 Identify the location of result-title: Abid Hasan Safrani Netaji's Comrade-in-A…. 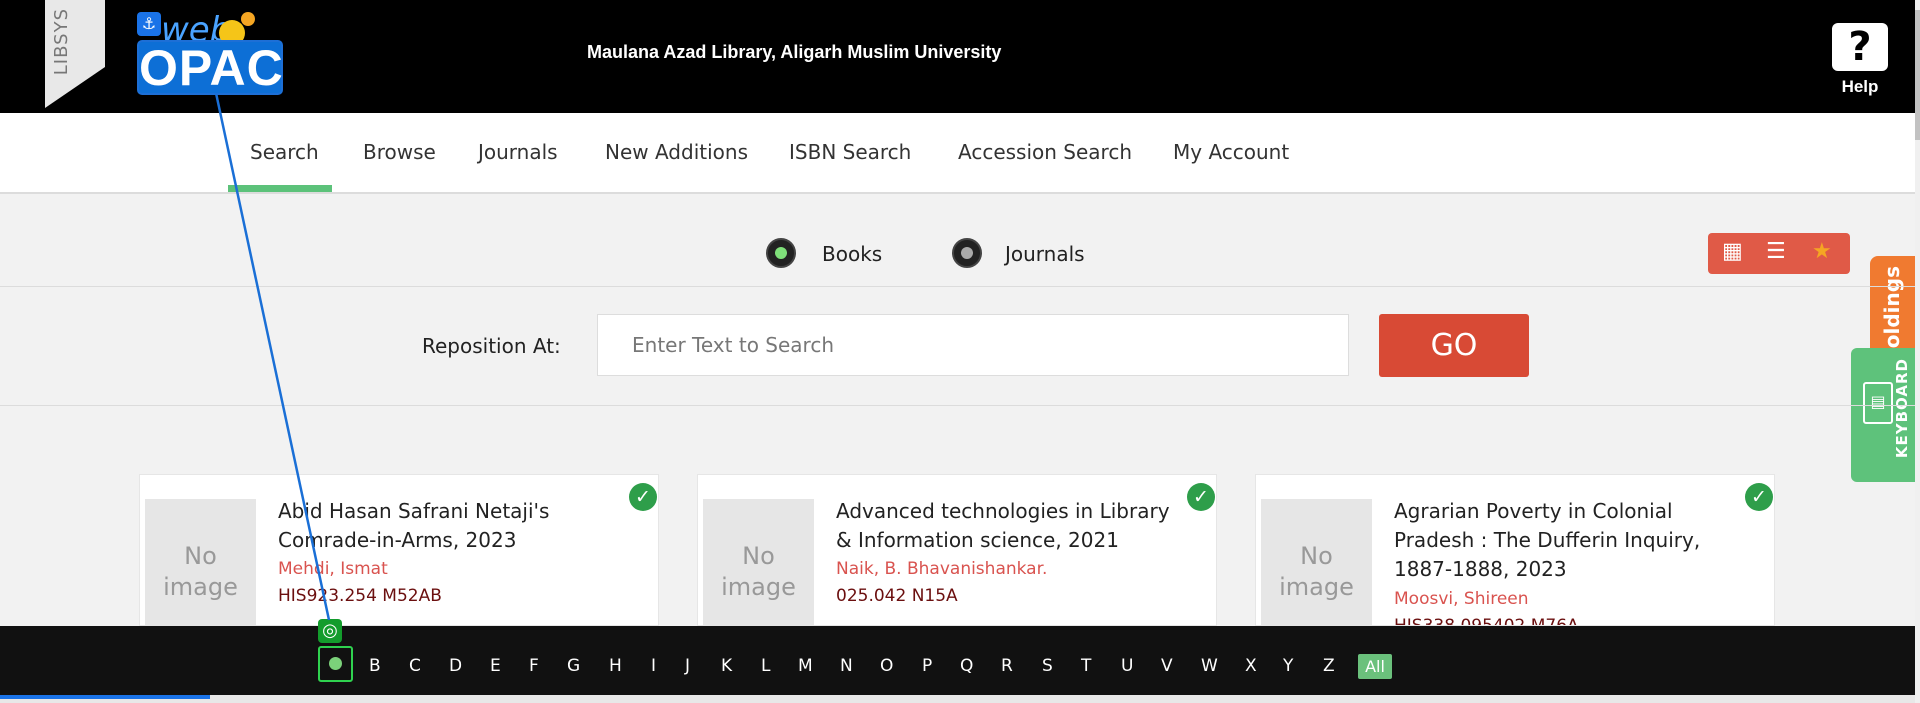
(450, 526).